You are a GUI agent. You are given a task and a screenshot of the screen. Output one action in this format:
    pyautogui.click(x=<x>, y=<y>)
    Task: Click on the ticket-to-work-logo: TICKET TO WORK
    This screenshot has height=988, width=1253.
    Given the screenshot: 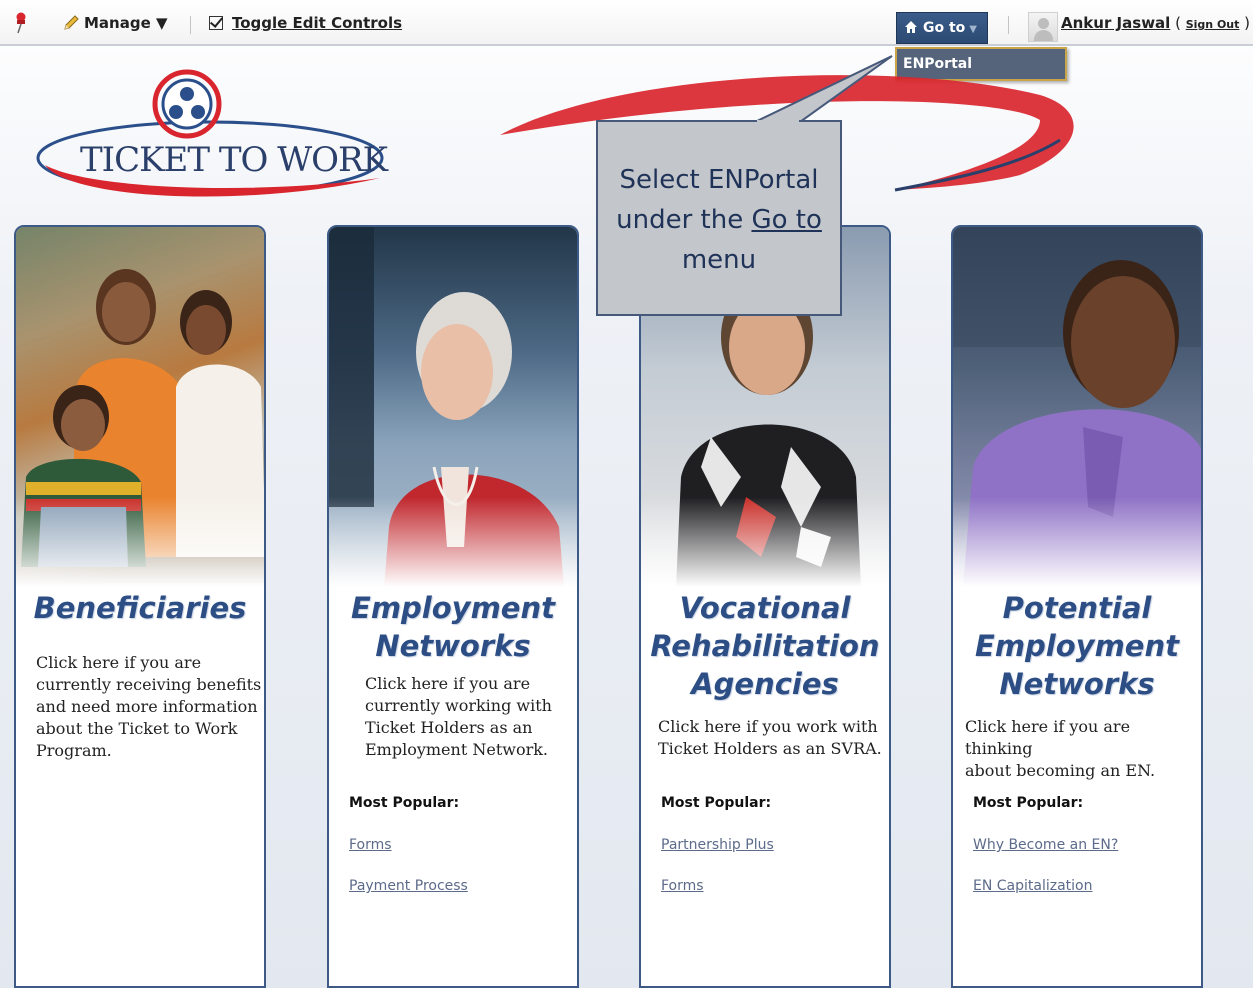 What is the action you would take?
    pyautogui.click(x=200, y=105)
    